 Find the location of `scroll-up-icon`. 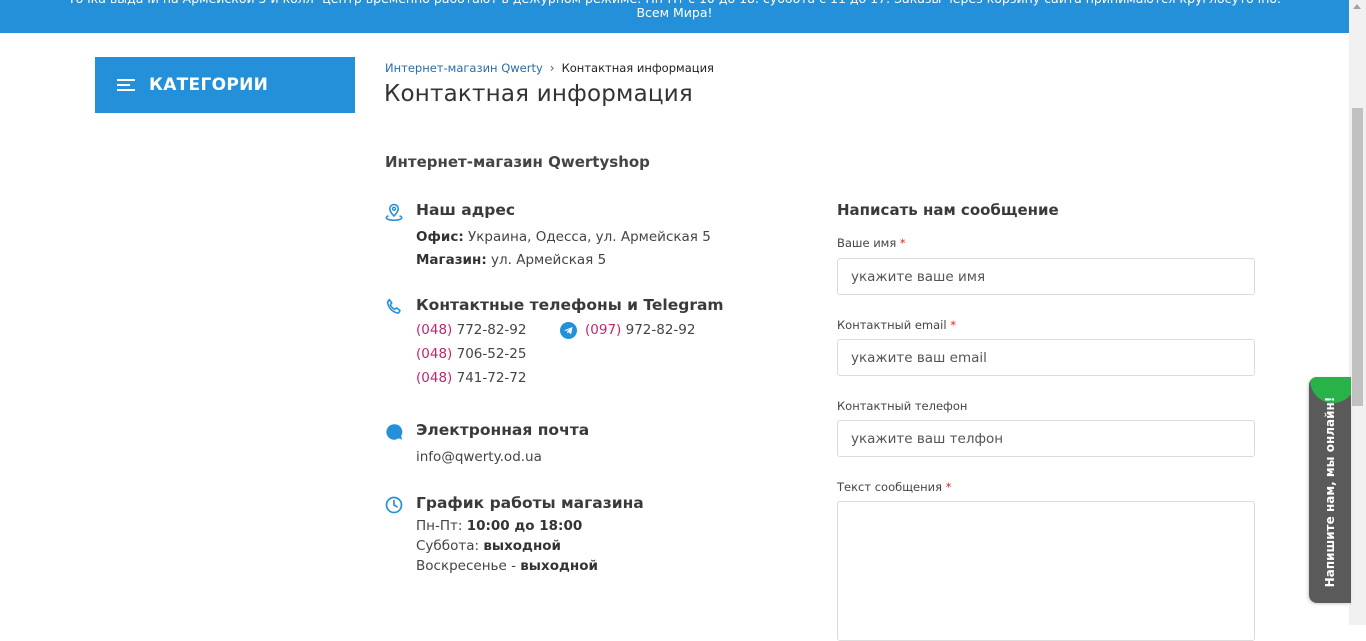

scroll-up-icon is located at coordinates (1357, 6).